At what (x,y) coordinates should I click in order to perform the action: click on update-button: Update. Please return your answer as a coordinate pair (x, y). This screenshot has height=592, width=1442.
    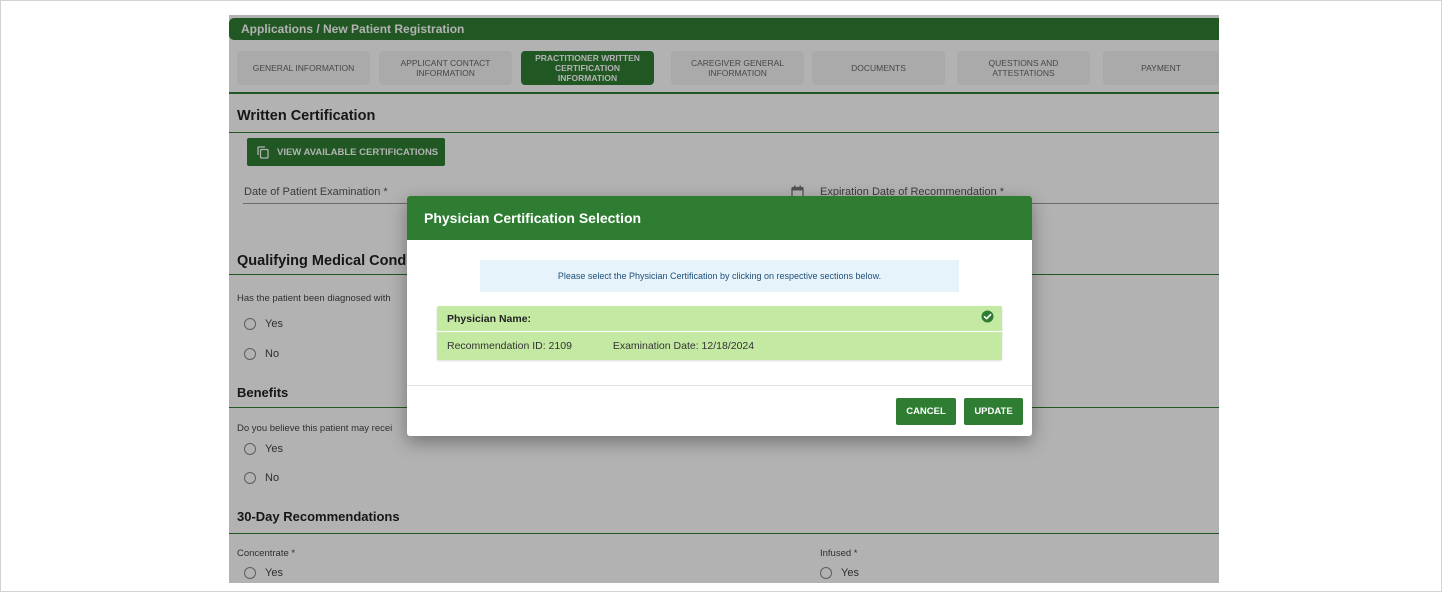
    Looking at the image, I should click on (993, 411).